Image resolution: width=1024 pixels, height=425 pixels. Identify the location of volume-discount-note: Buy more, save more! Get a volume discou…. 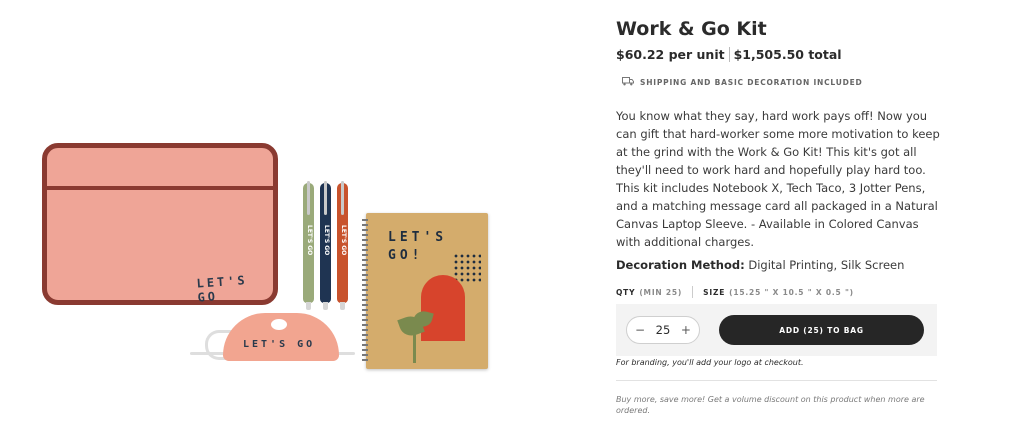
(770, 405).